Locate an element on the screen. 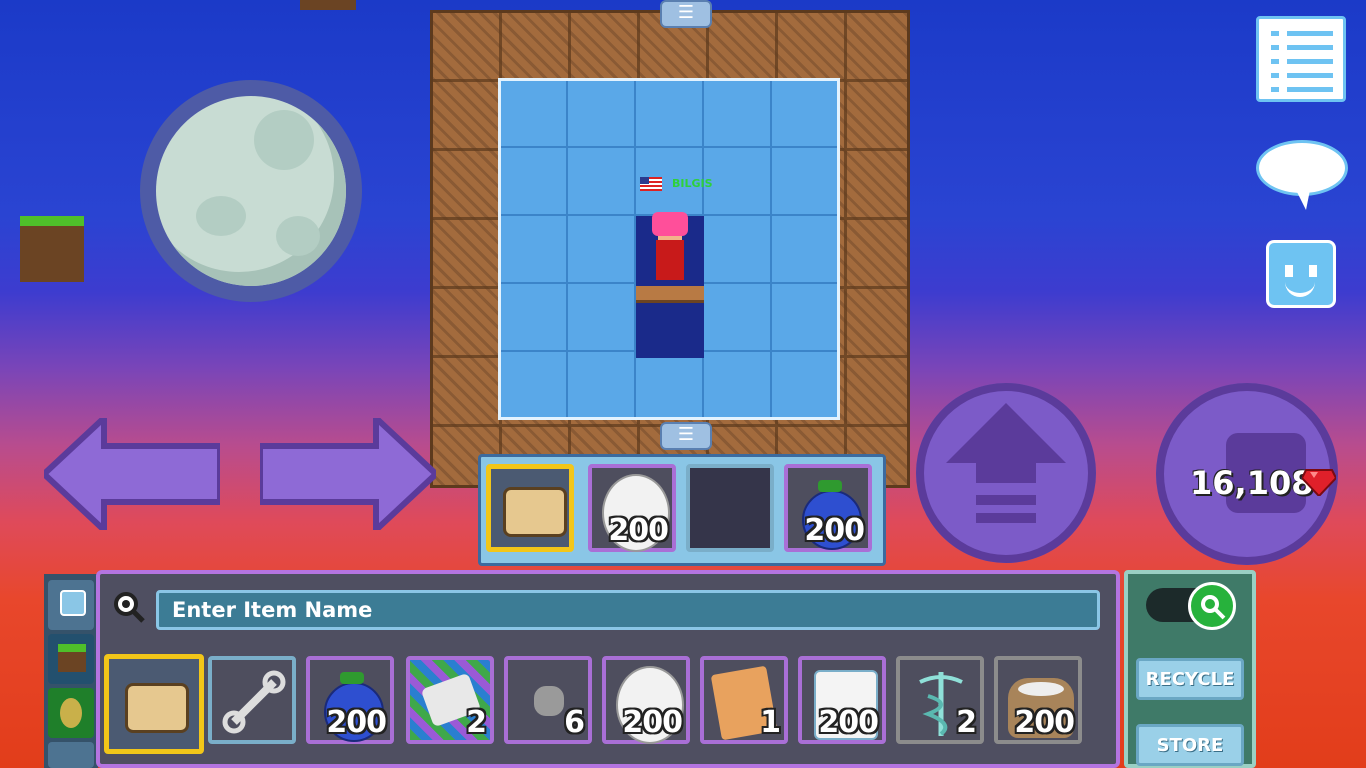  hotbar-slot-empty is located at coordinates (730, 508).